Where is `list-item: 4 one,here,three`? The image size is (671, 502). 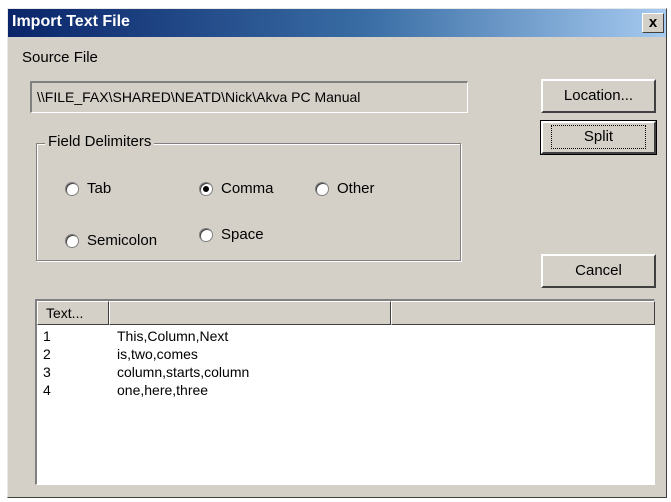
list-item: 4 one,here,three is located at coordinates (125, 390).